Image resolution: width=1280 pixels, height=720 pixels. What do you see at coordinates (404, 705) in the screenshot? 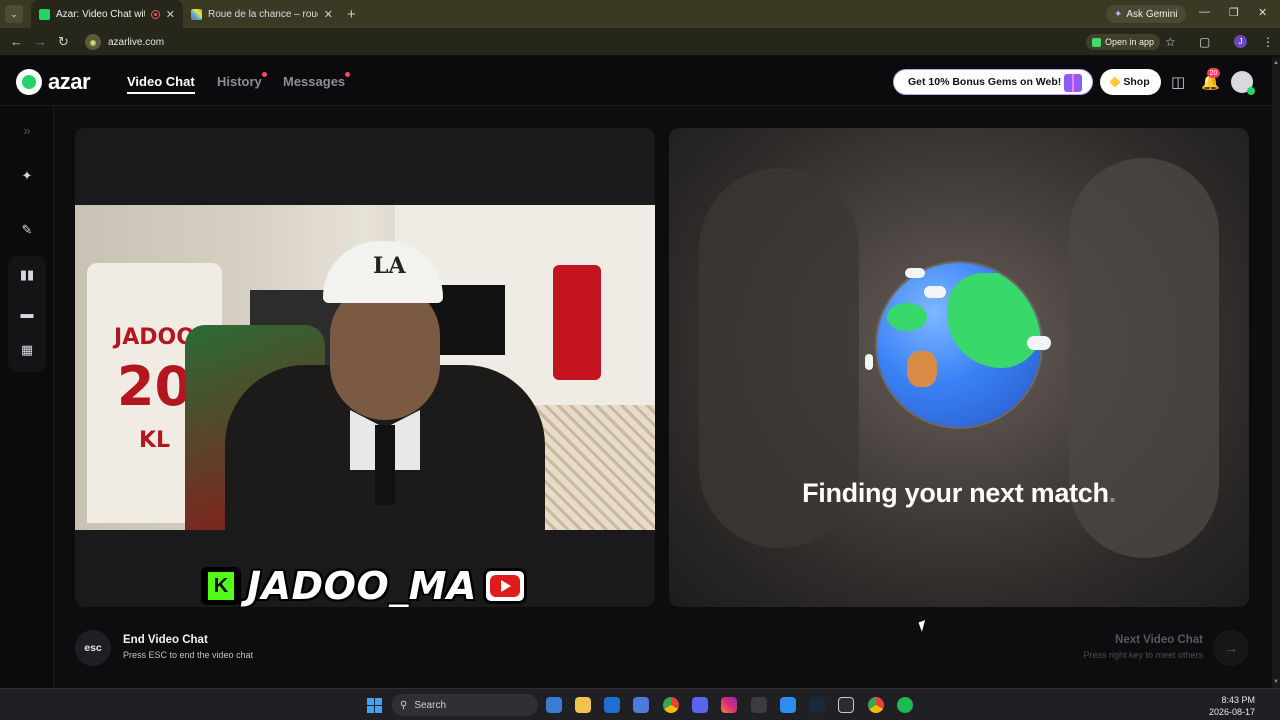
I see `search-icon: ⚲` at bounding box center [404, 705].